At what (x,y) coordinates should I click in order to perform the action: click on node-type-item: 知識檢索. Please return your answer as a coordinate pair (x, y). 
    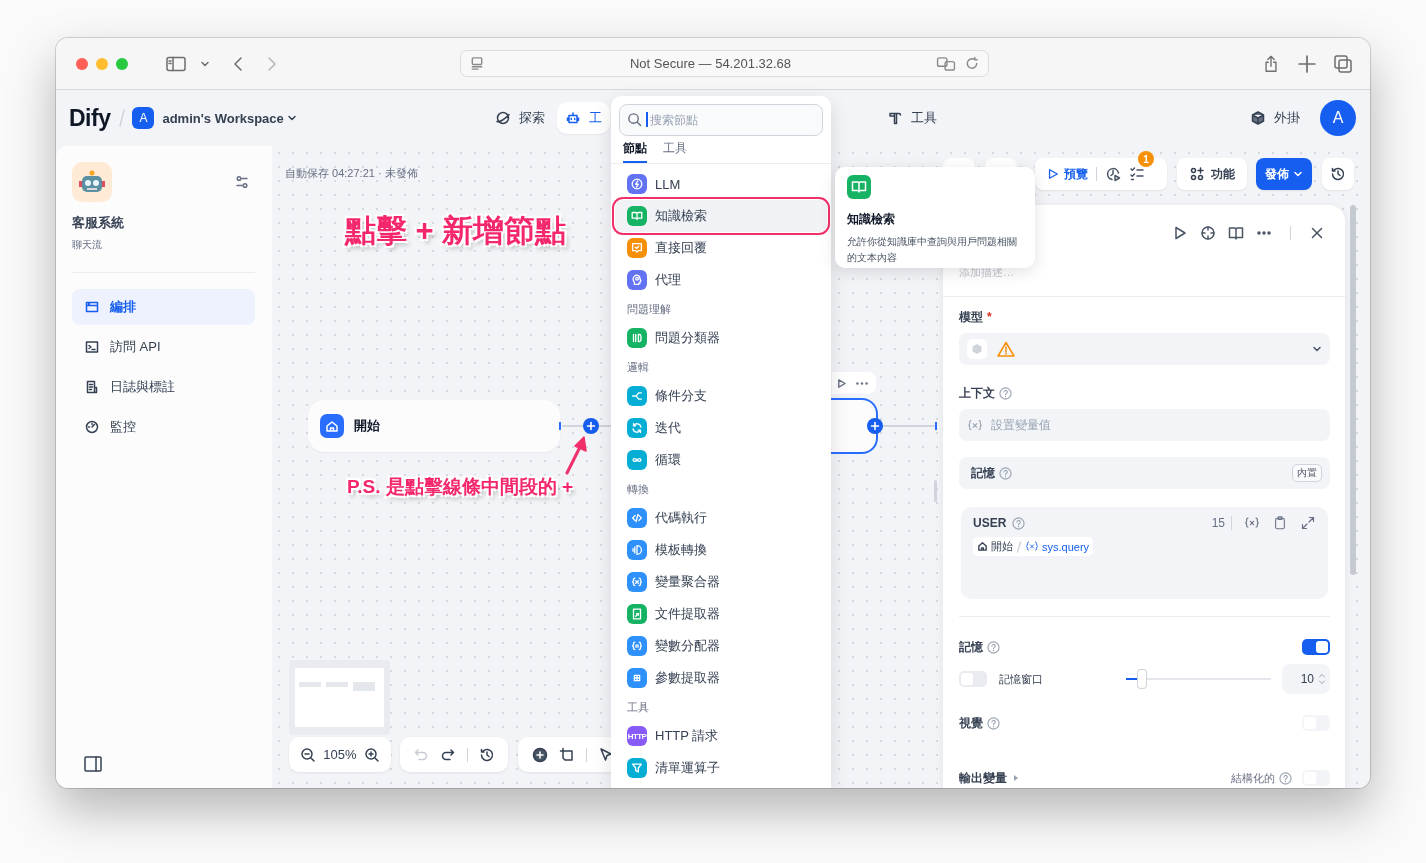
    Looking at the image, I should click on (721, 216).